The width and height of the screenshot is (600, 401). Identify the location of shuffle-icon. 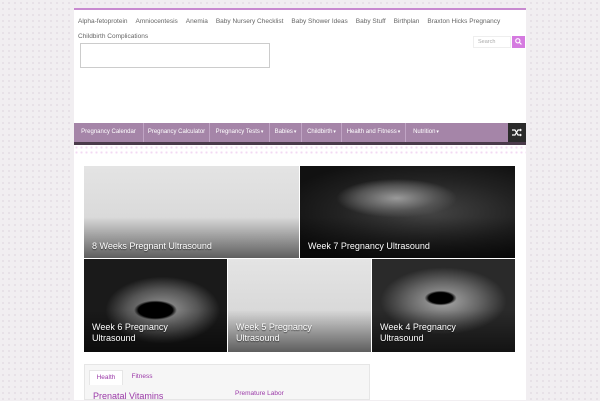
(517, 132).